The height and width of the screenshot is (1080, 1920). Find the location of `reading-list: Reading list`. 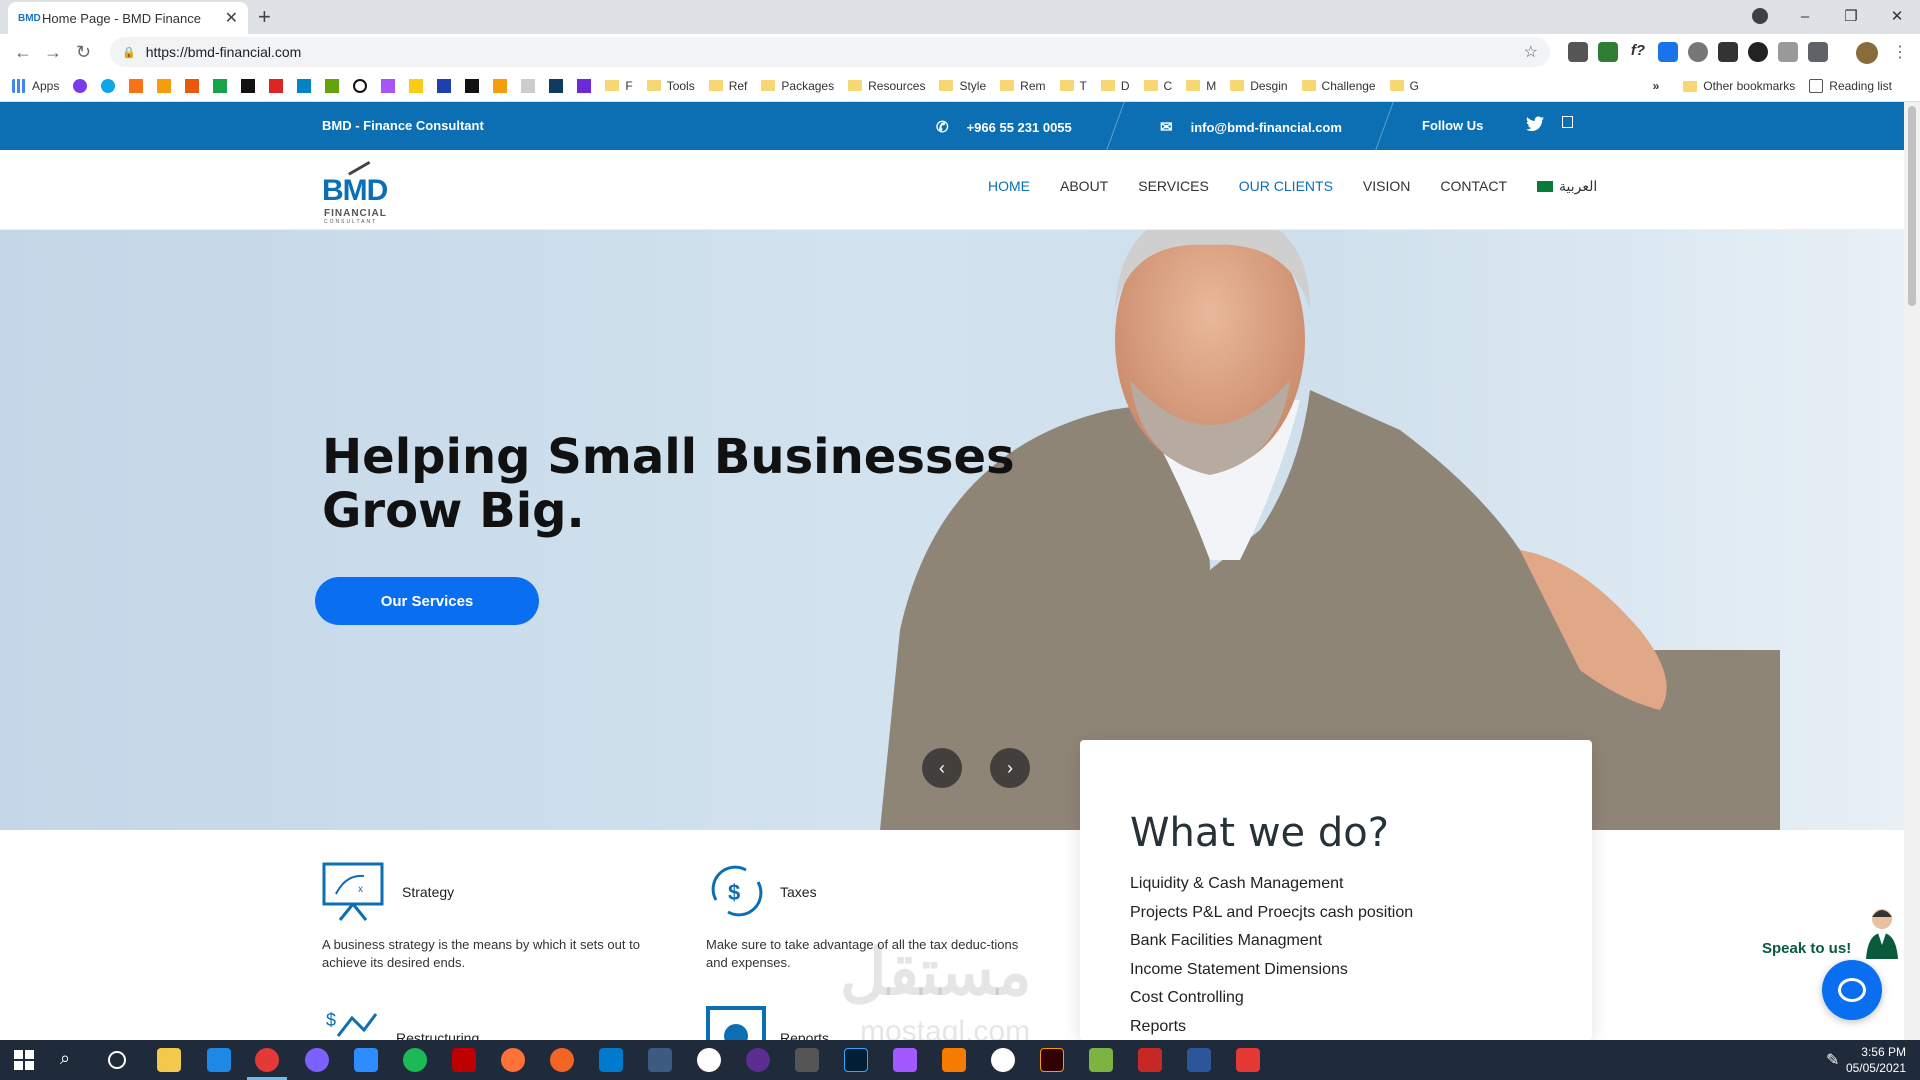

reading-list: Reading list is located at coordinates (1850, 86).